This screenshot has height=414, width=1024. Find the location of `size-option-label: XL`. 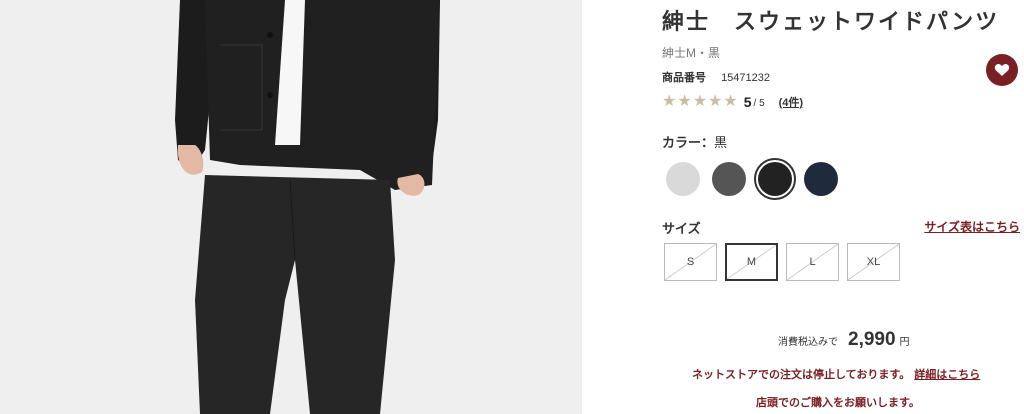

size-option-label: XL is located at coordinates (873, 262).